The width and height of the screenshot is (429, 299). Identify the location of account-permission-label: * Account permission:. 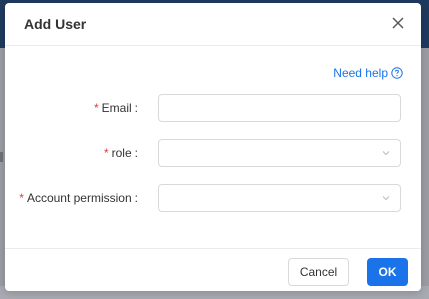
(78, 198).